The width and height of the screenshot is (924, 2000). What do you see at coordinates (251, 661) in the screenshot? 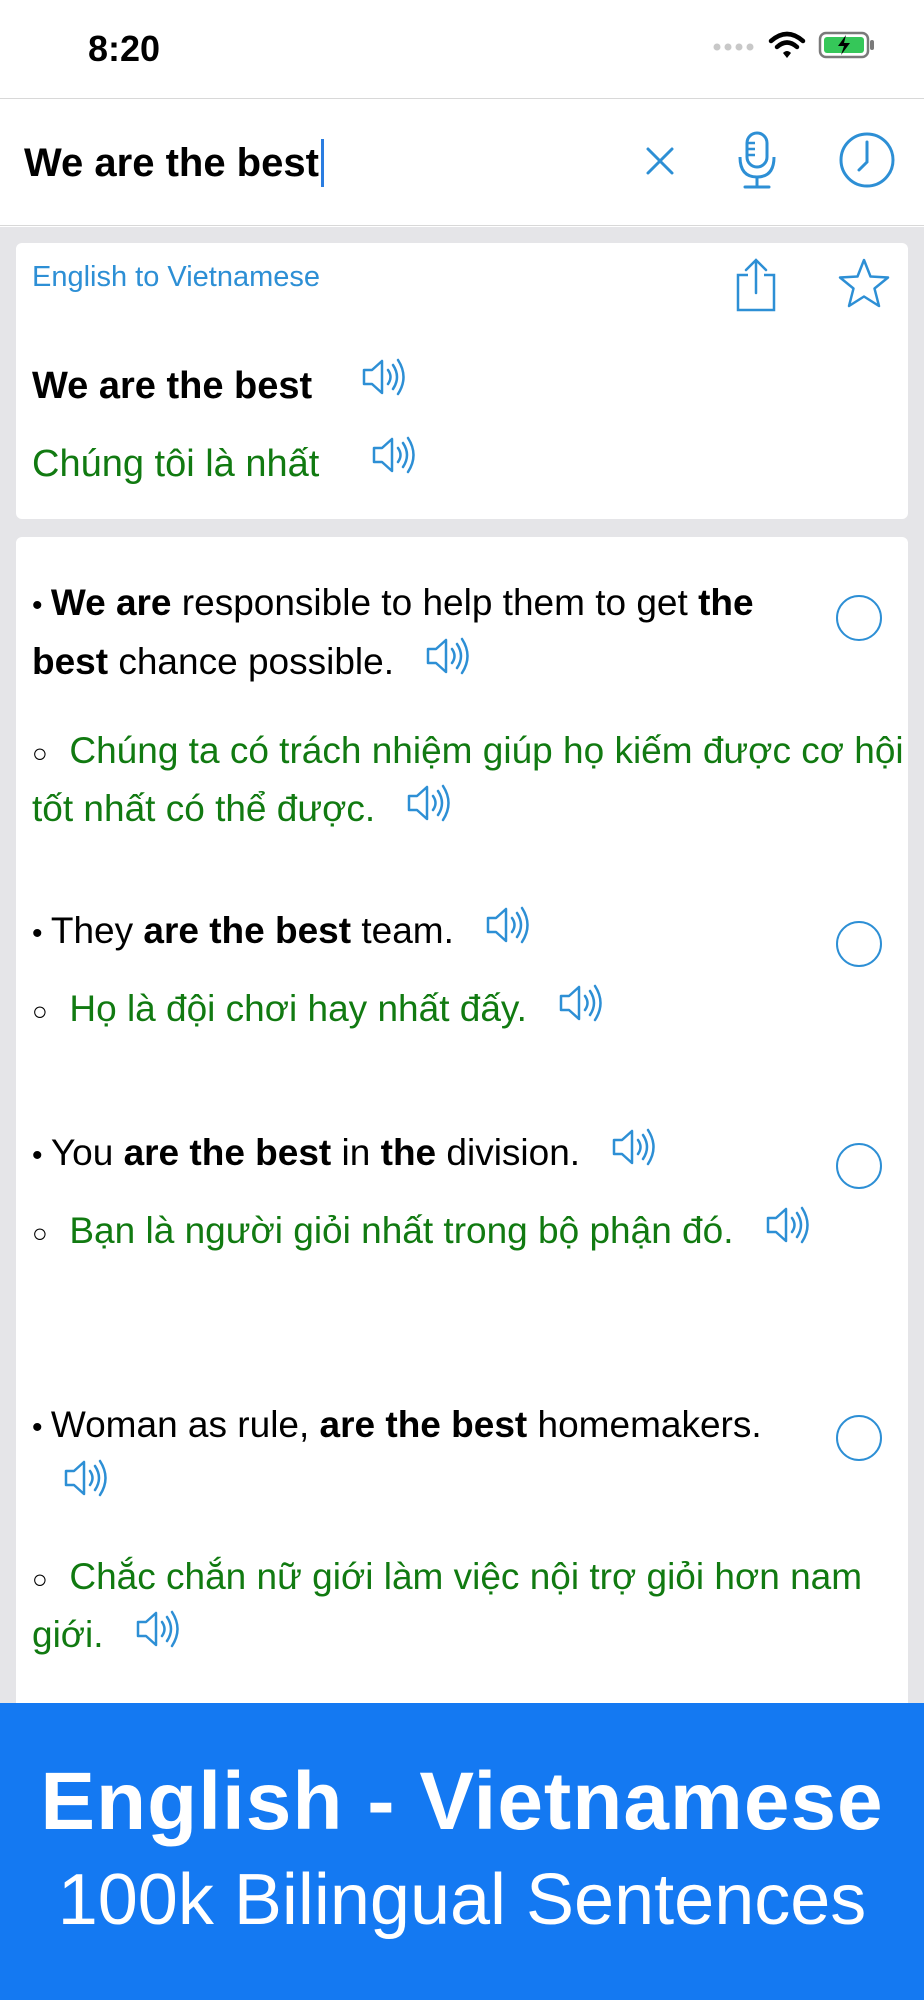
I see `sentence-text: chance possible.` at bounding box center [251, 661].